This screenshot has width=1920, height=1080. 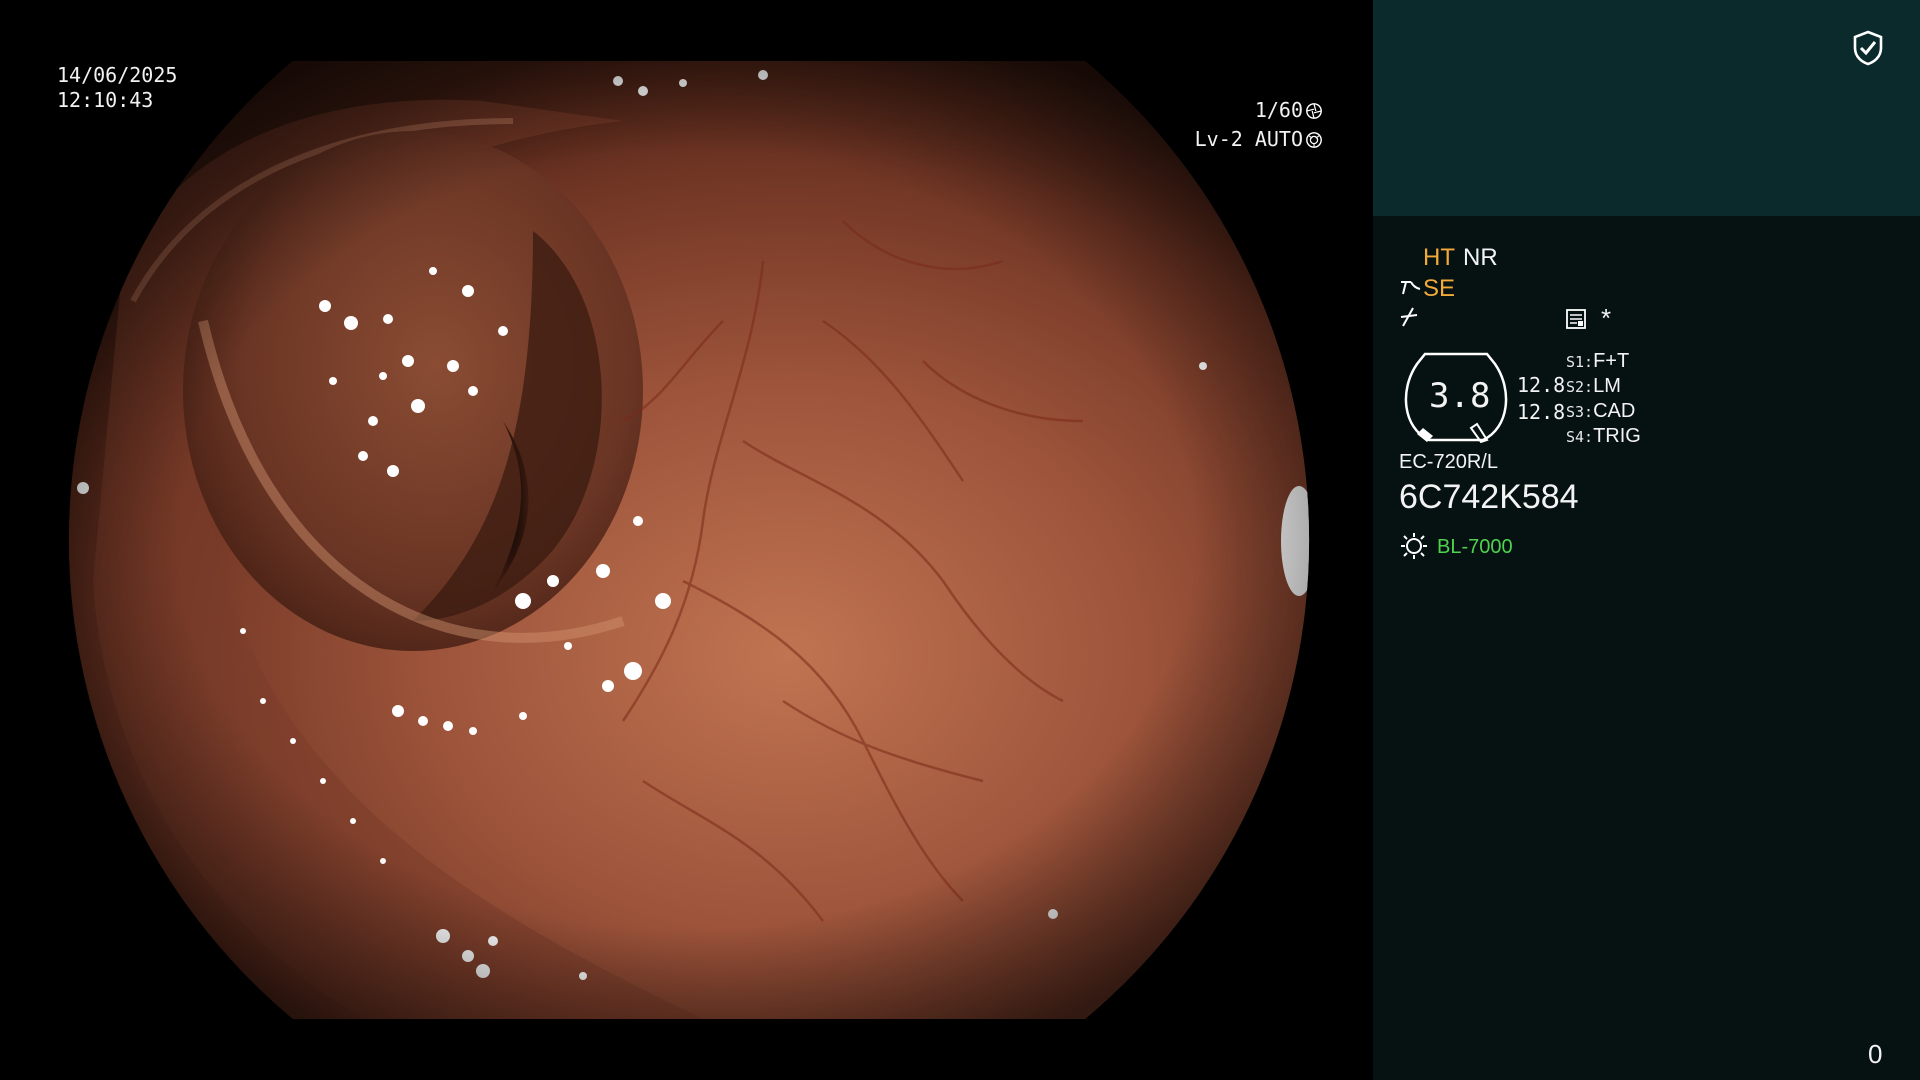 What do you see at coordinates (1541, 412) in the screenshot?
I see `distance-2-label: 12.8` at bounding box center [1541, 412].